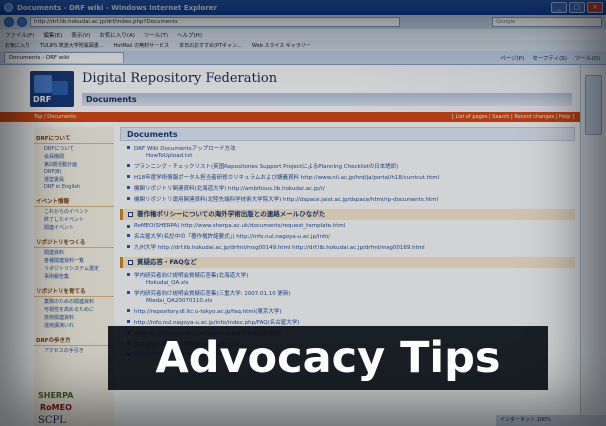  What do you see at coordinates (512, 58) in the screenshot?
I see `page-menu: ページ(P)` at bounding box center [512, 58].